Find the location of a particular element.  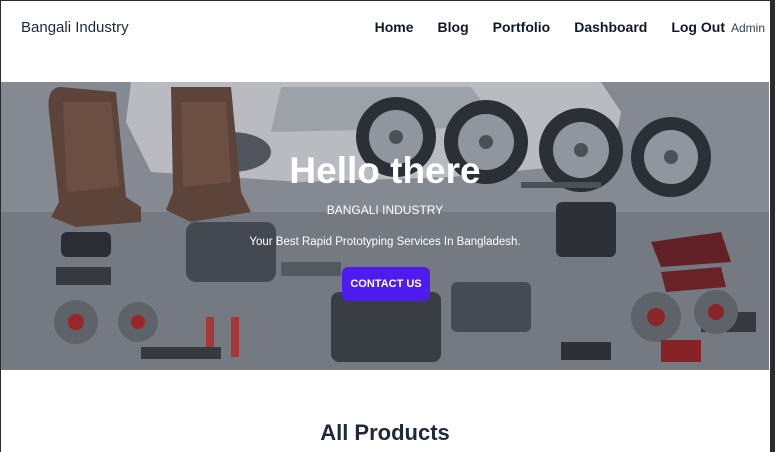

products-heading: All Products is located at coordinates (385, 432).